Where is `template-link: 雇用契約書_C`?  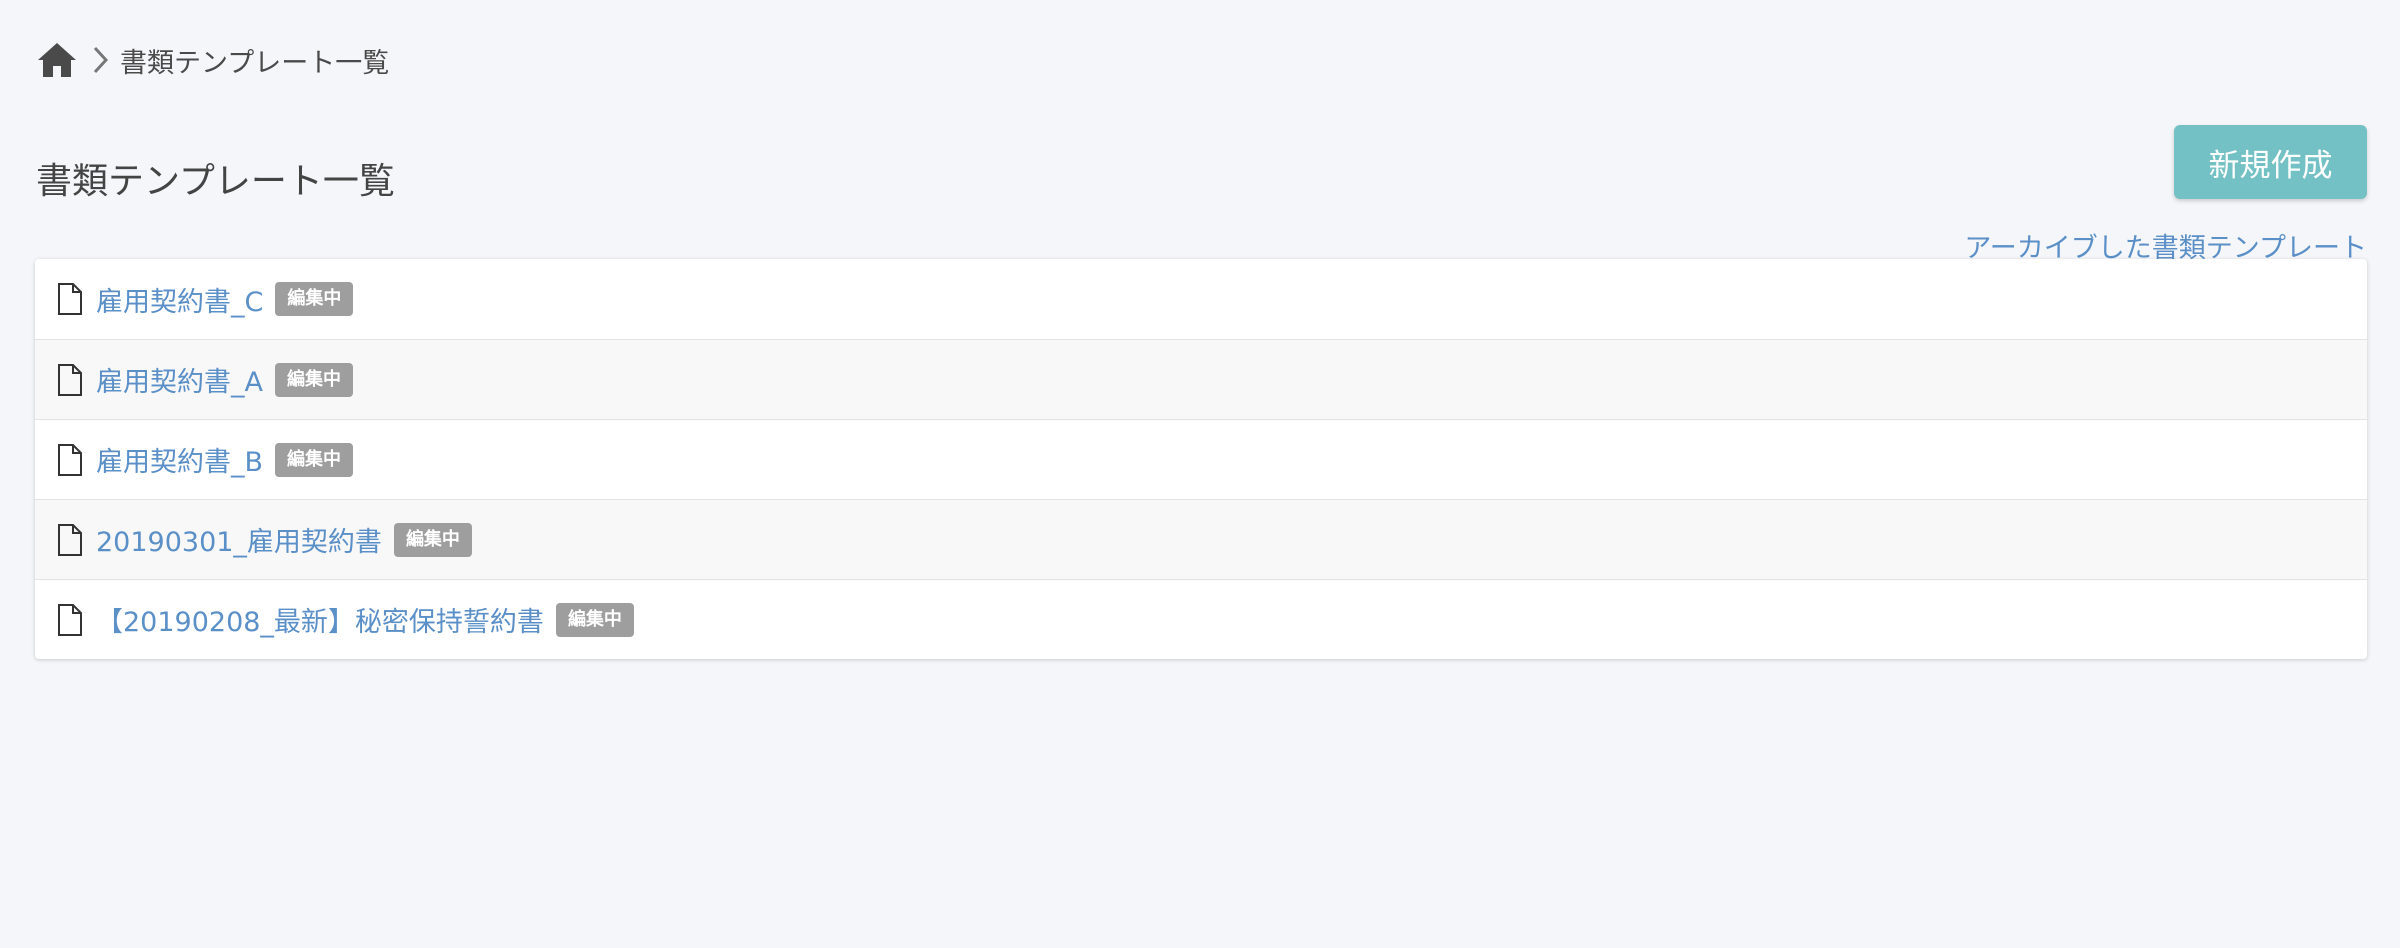 template-link: 雇用契約書_C is located at coordinates (179, 299).